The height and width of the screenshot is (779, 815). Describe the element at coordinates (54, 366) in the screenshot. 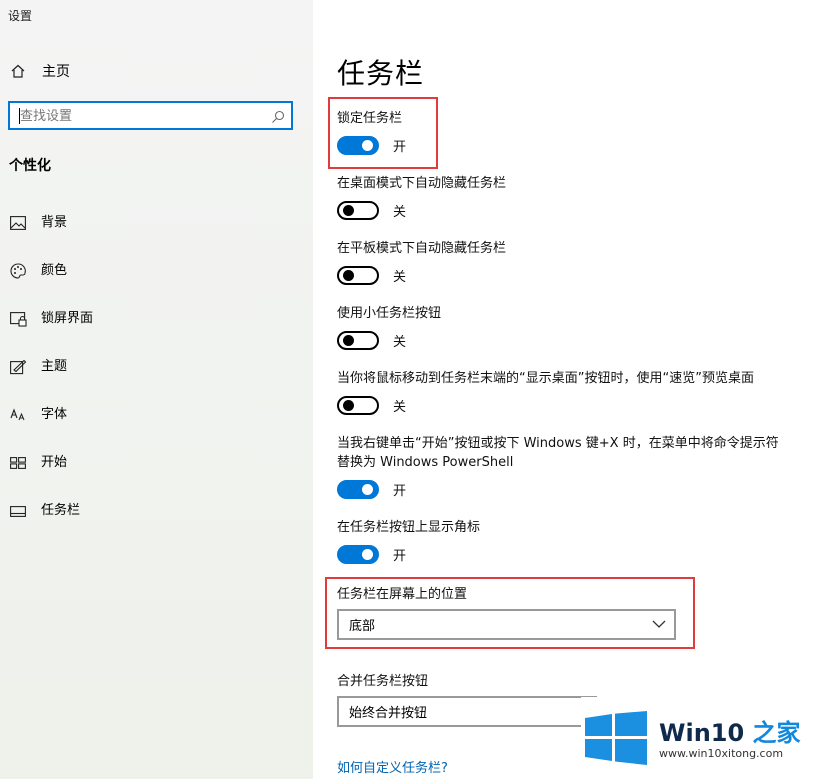

I see `sidebar-item-label: 主题` at that location.